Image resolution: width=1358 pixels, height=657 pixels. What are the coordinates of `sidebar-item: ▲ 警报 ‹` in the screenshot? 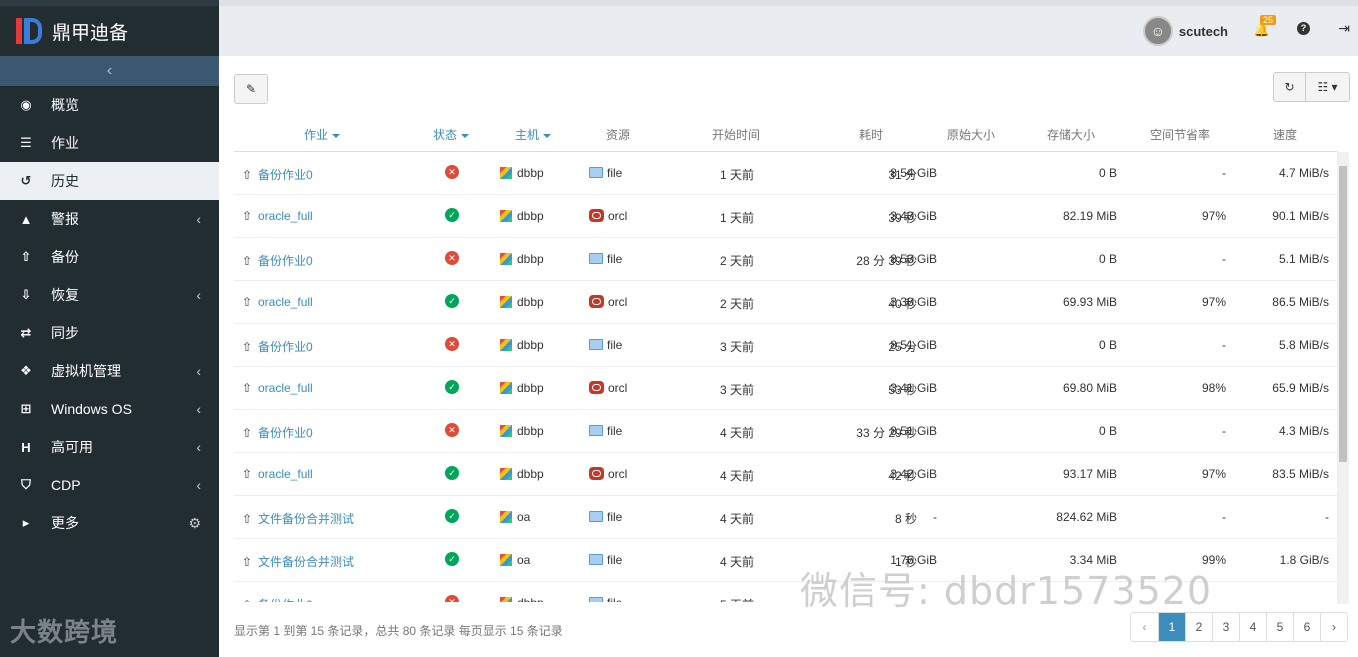 It's located at (109, 219).